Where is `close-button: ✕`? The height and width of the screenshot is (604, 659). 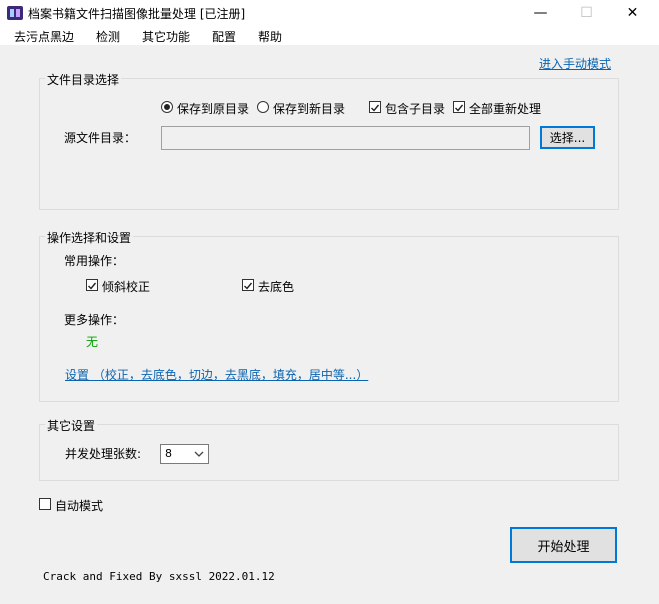 close-button: ✕ is located at coordinates (632, 13).